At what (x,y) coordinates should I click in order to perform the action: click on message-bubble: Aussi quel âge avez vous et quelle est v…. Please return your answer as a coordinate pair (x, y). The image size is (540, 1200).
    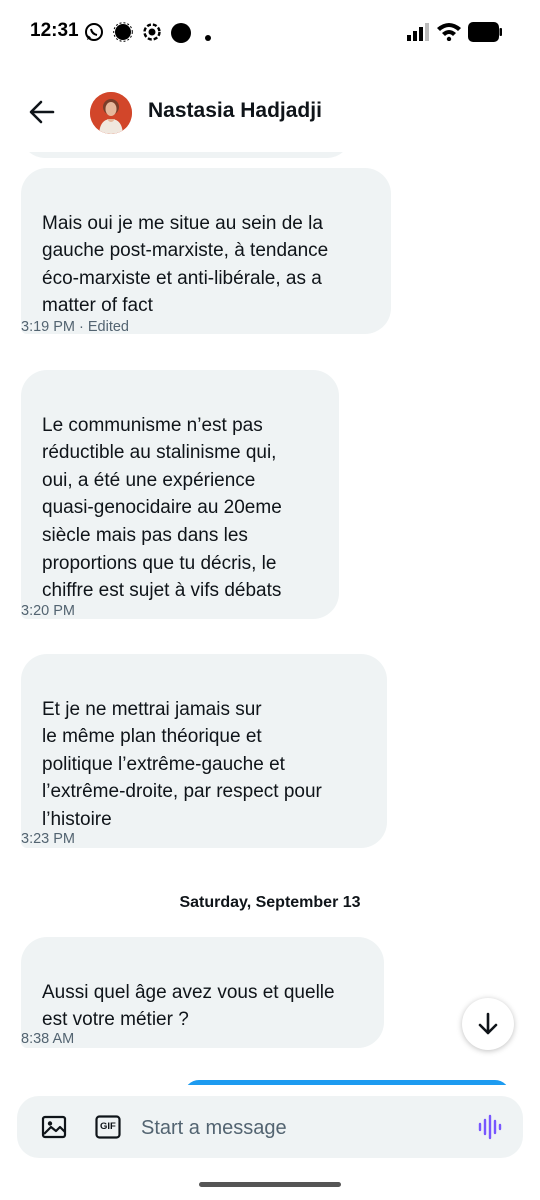
    Looking at the image, I should click on (202, 992).